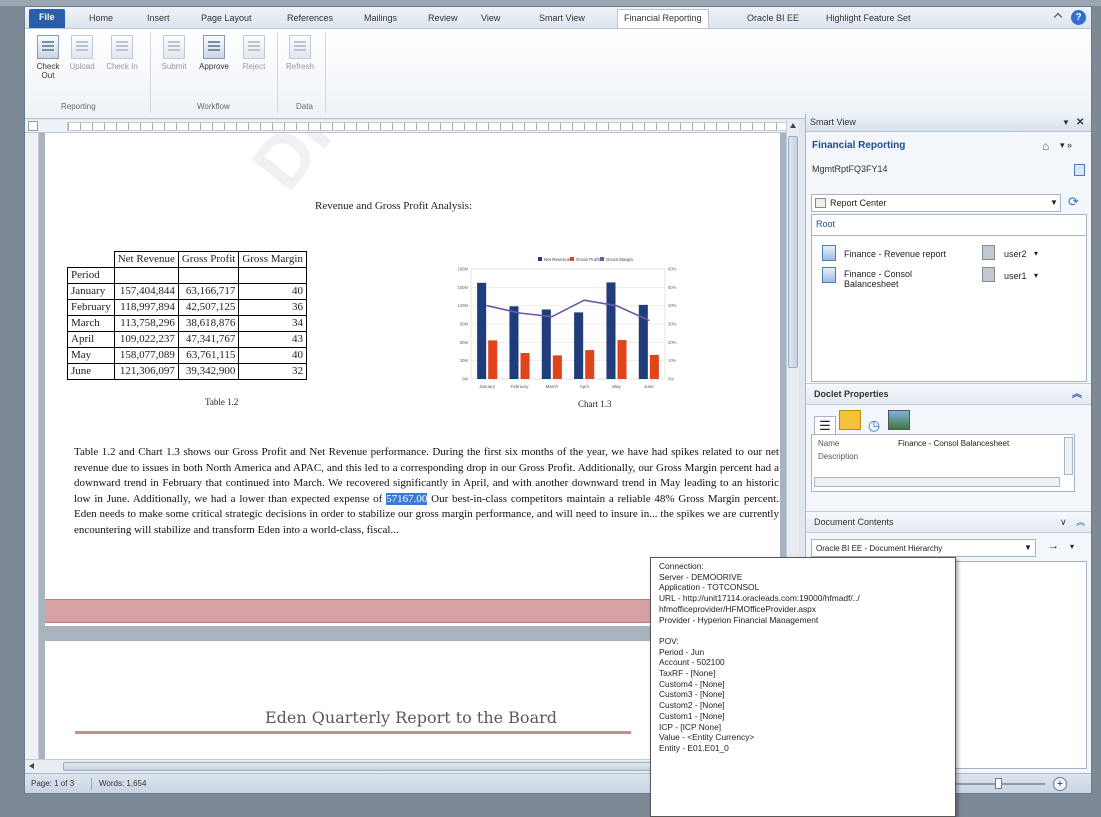 The image size is (1101, 817). Describe the element at coordinates (923, 548) in the screenshot. I see `hierarchy-dropdown: Oracle BI EE - Document Hierarchy ▼` at that location.